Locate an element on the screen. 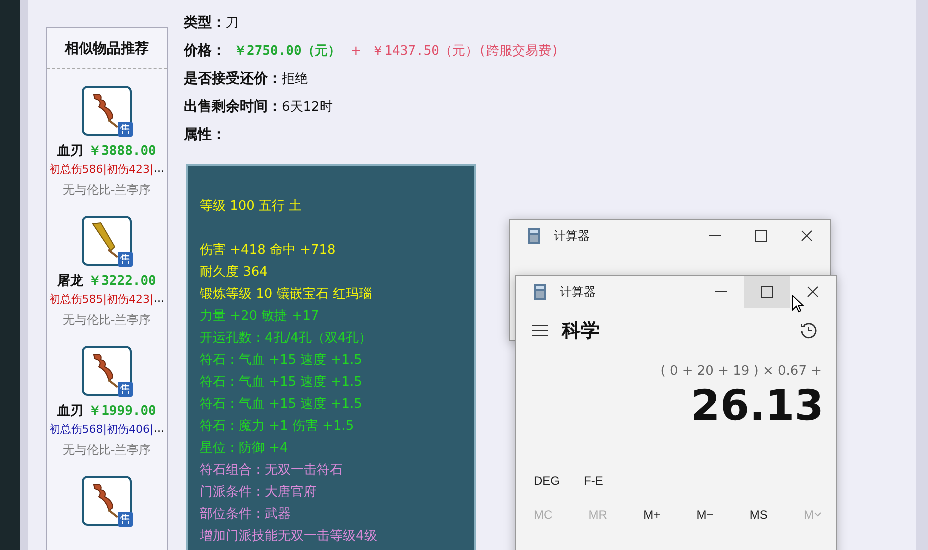  result-display: 26.13 is located at coordinates (757, 405).